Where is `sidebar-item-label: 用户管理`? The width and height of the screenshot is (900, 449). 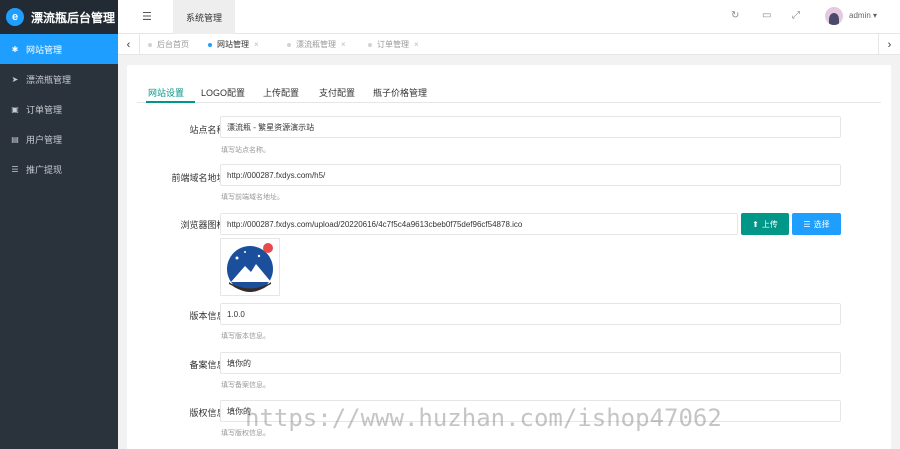
sidebar-item-label: 用户管理 is located at coordinates (44, 139).